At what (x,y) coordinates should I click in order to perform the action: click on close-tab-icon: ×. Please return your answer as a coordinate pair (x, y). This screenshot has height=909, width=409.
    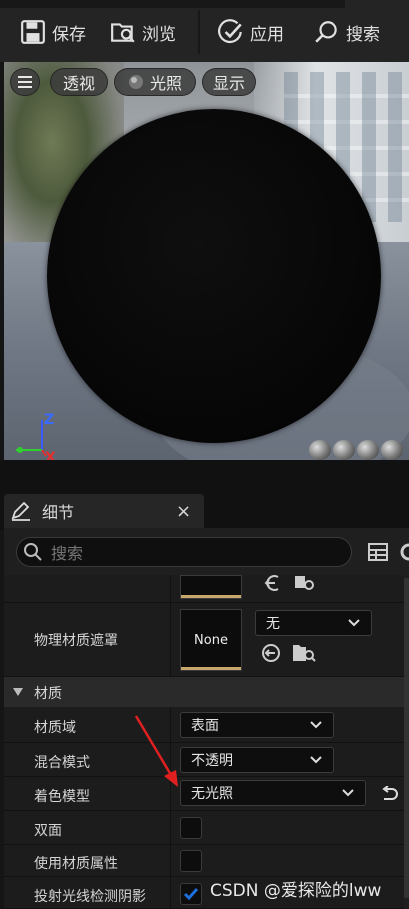
    Looking at the image, I should click on (183, 511).